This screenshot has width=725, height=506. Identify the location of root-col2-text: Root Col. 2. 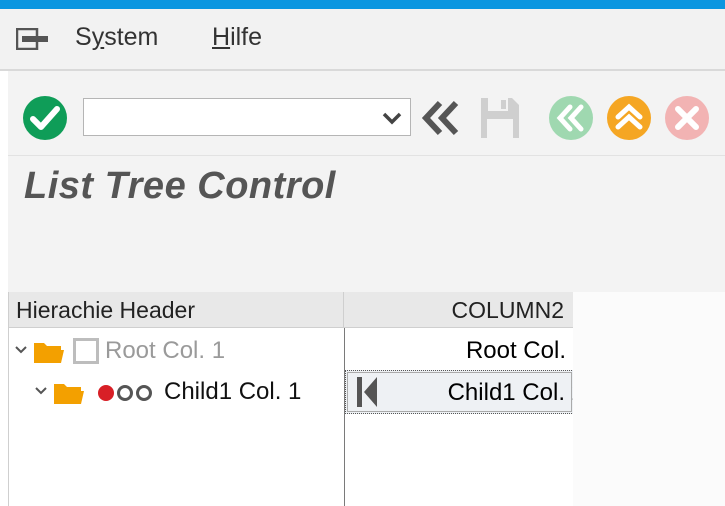
(519, 350).